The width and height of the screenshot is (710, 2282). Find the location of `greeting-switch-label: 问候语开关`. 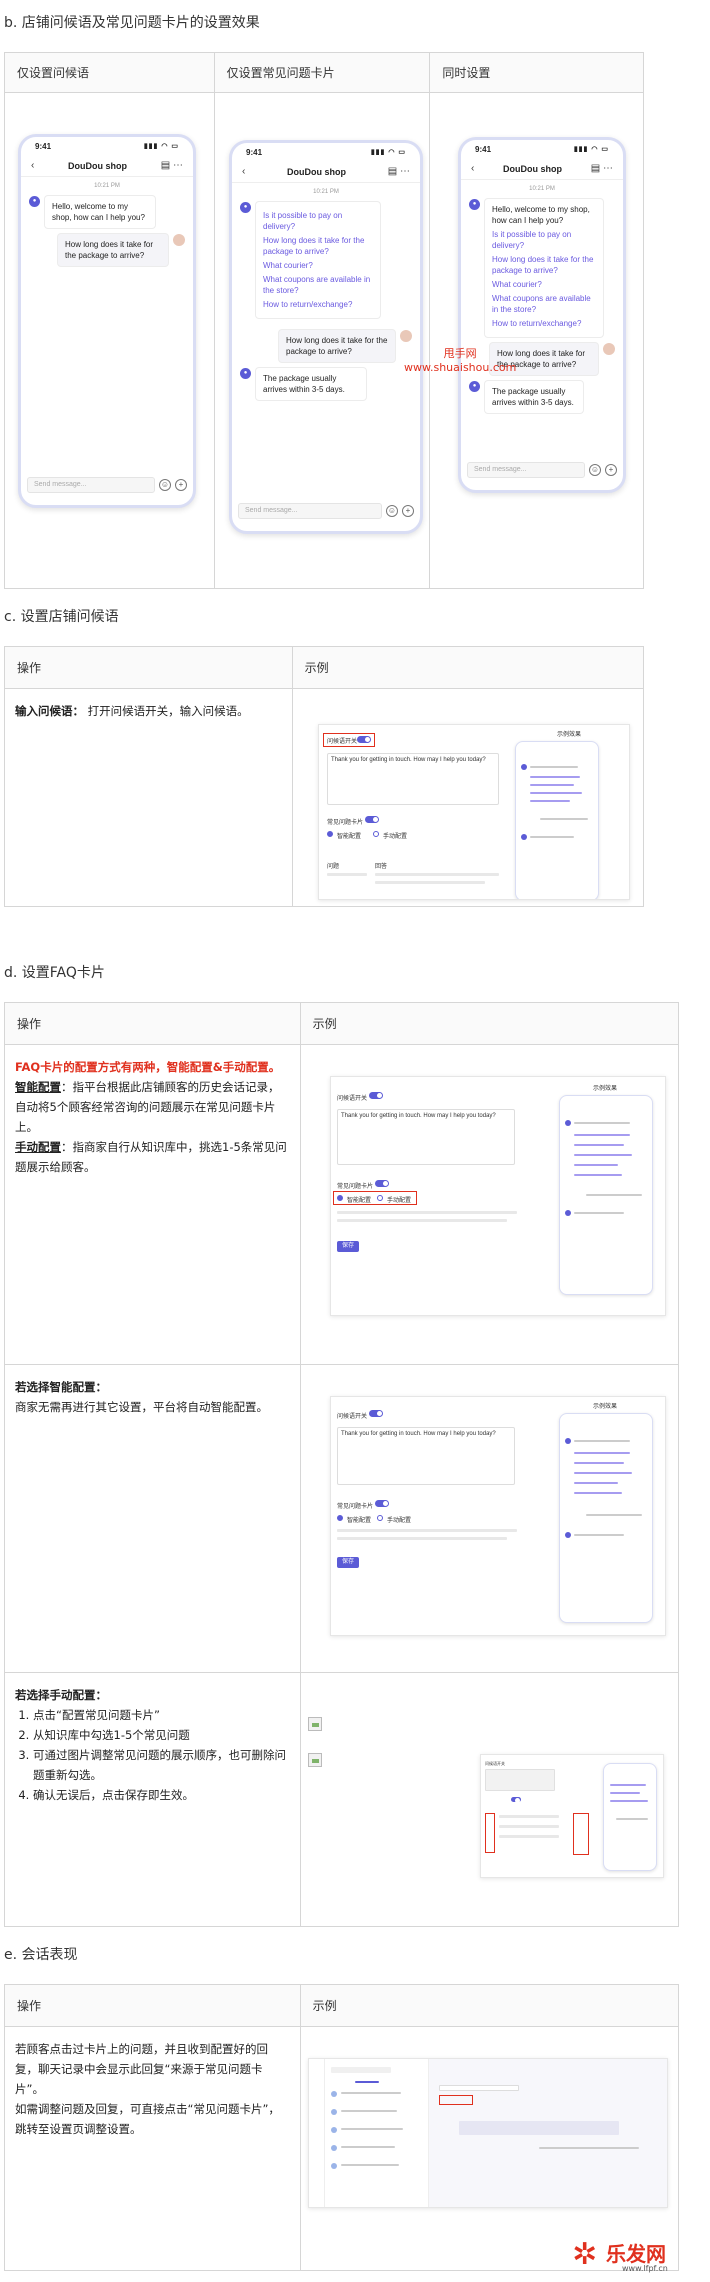

greeting-switch-label: 问候语开关 is located at coordinates (352, 1099).